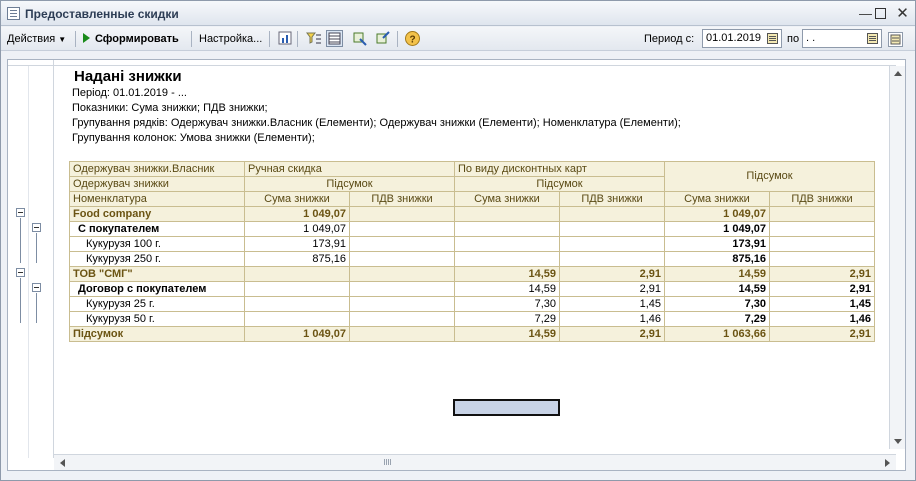  Describe the element at coordinates (137, 39) in the screenshot. I see `generate-label: Сформировать` at that location.